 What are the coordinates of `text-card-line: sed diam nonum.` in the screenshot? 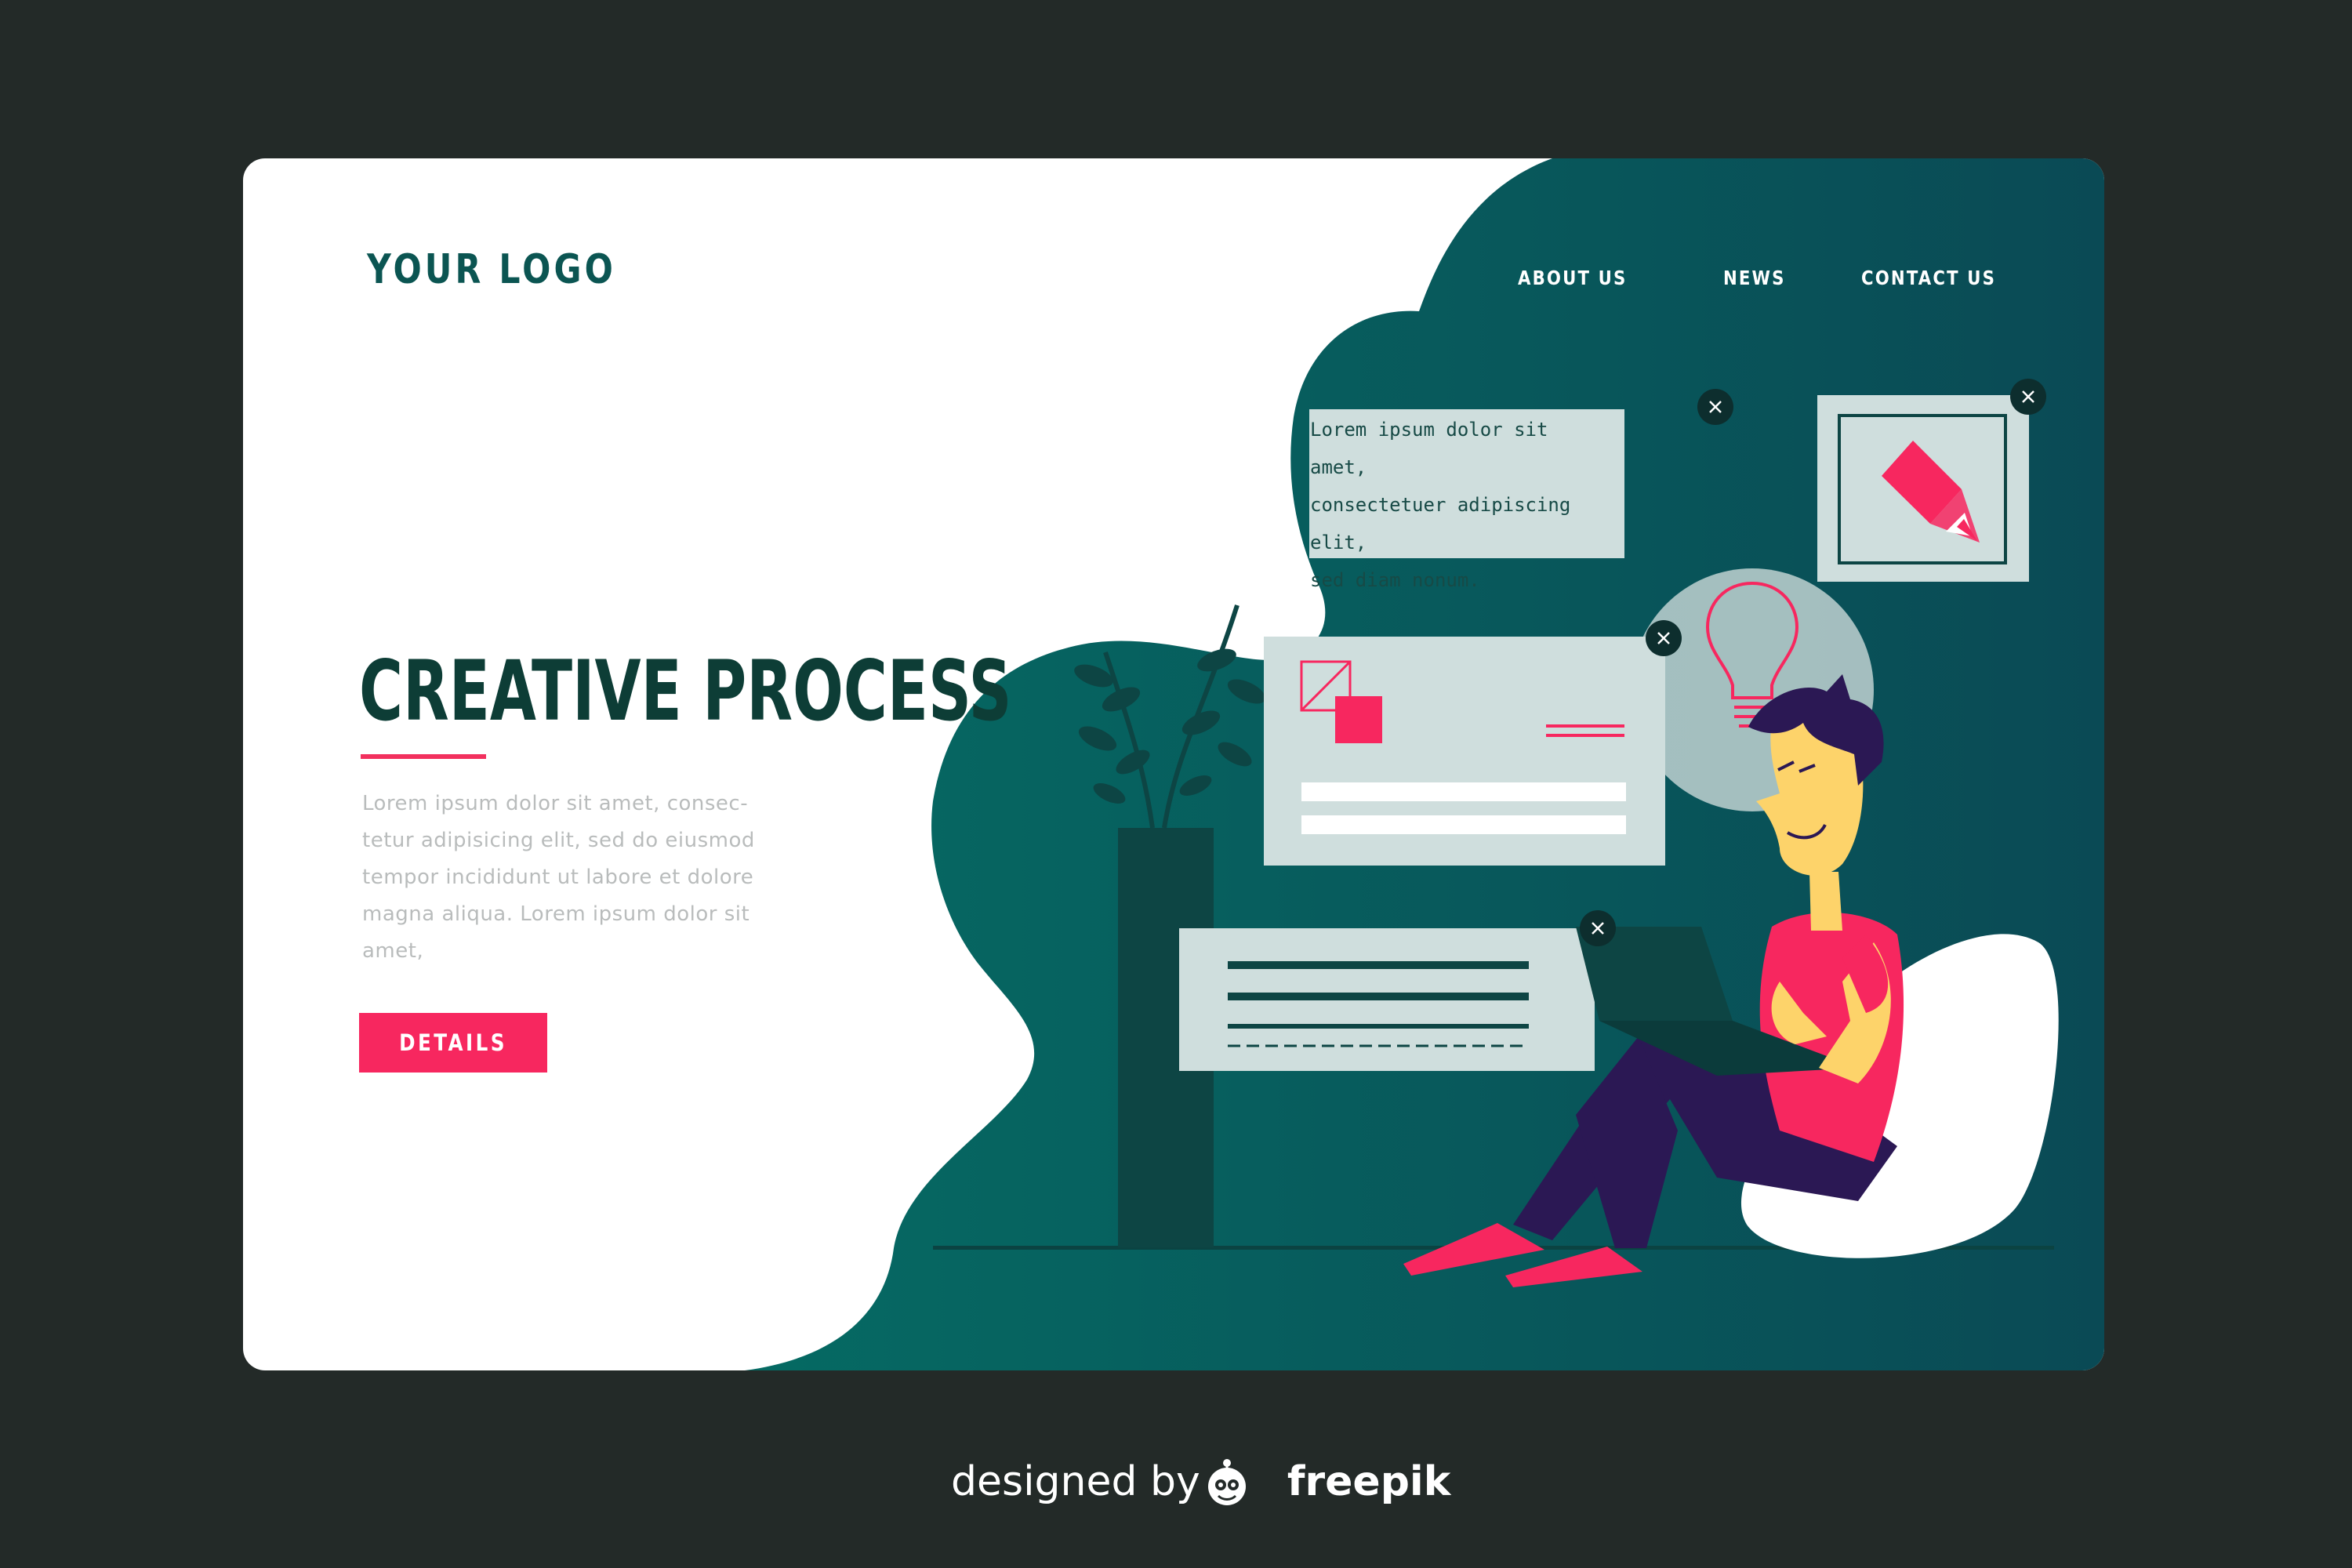 It's located at (1395, 580).